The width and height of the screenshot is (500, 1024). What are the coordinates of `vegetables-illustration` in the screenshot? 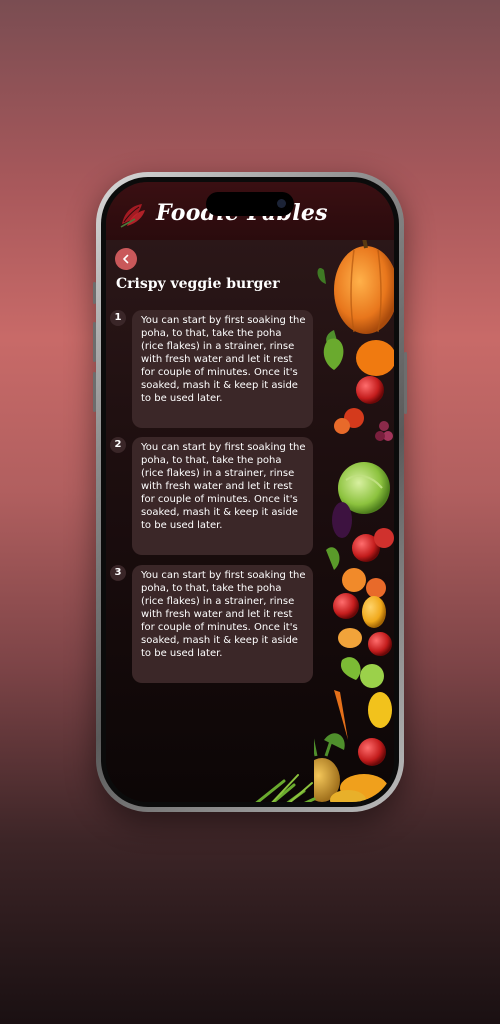 It's located at (354, 521).